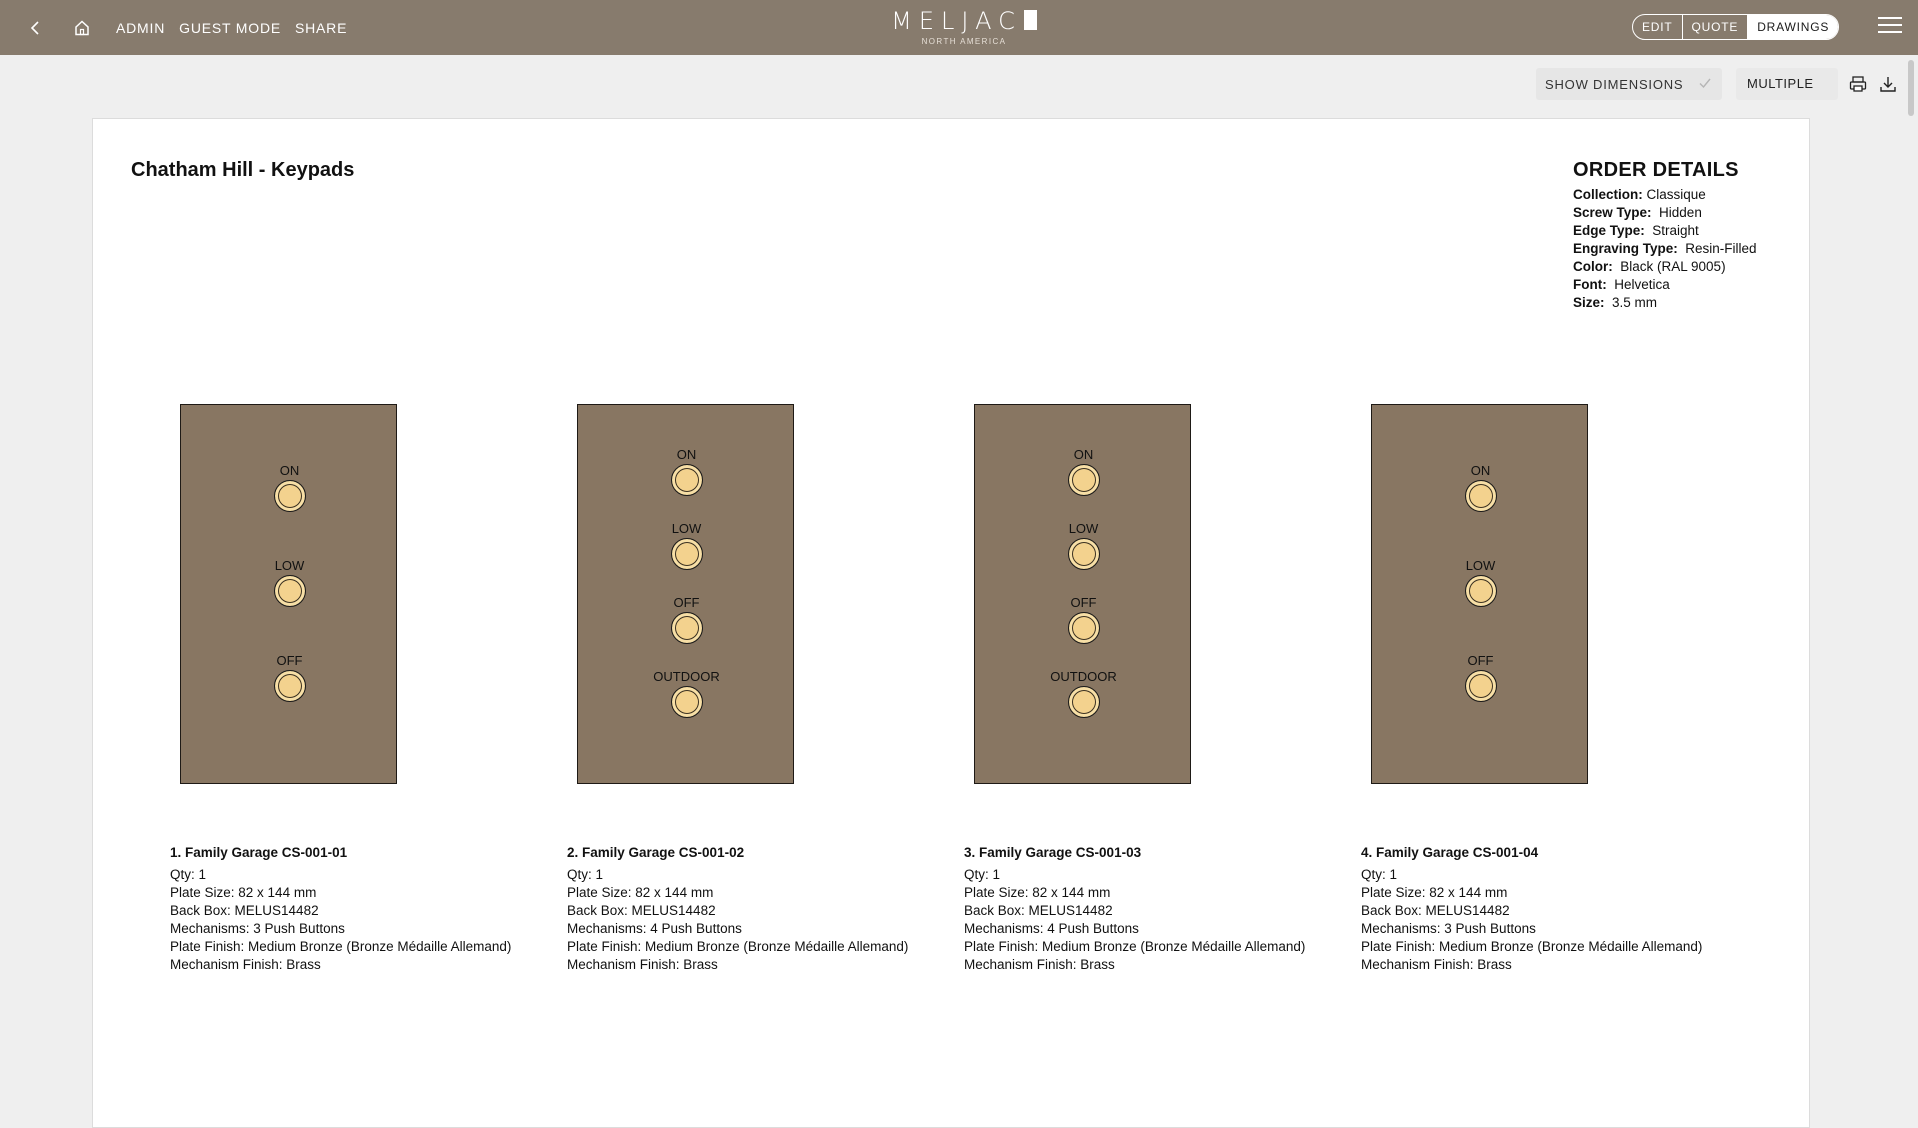 Image resolution: width=1918 pixels, height=1128 pixels. I want to click on order-row-edge-type: Edge Type: Straight, so click(1636, 230).